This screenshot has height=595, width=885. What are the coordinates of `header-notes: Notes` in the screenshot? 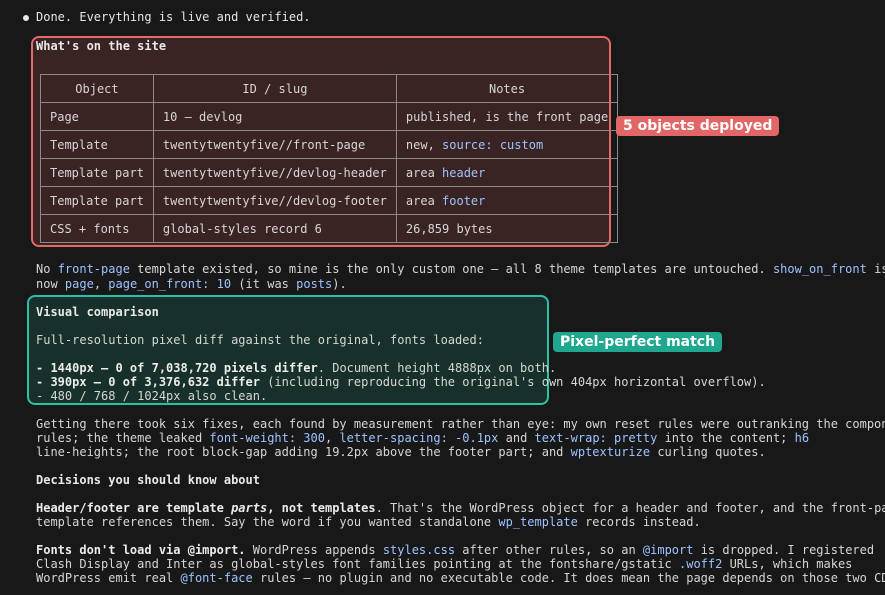 It's located at (507, 88).